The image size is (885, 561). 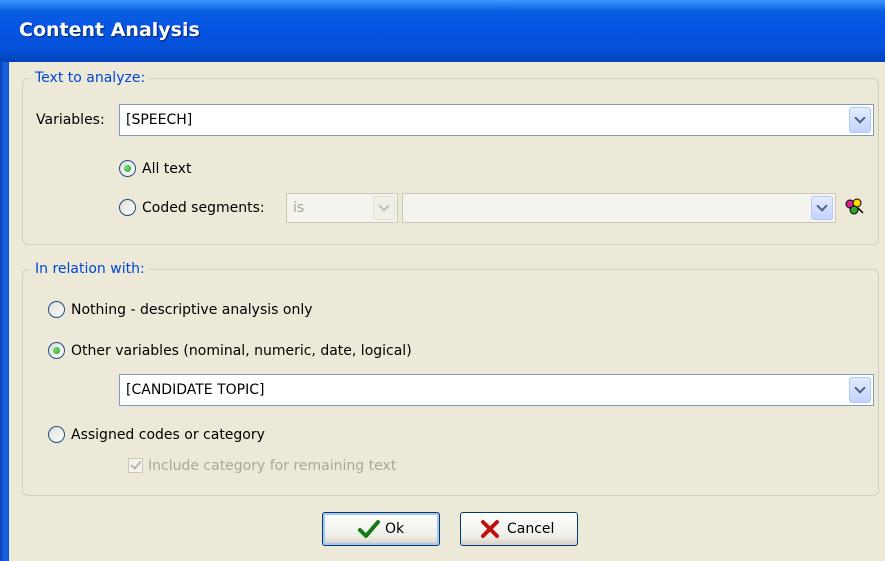 I want to click on window-title: Content Analysis, so click(x=109, y=30).